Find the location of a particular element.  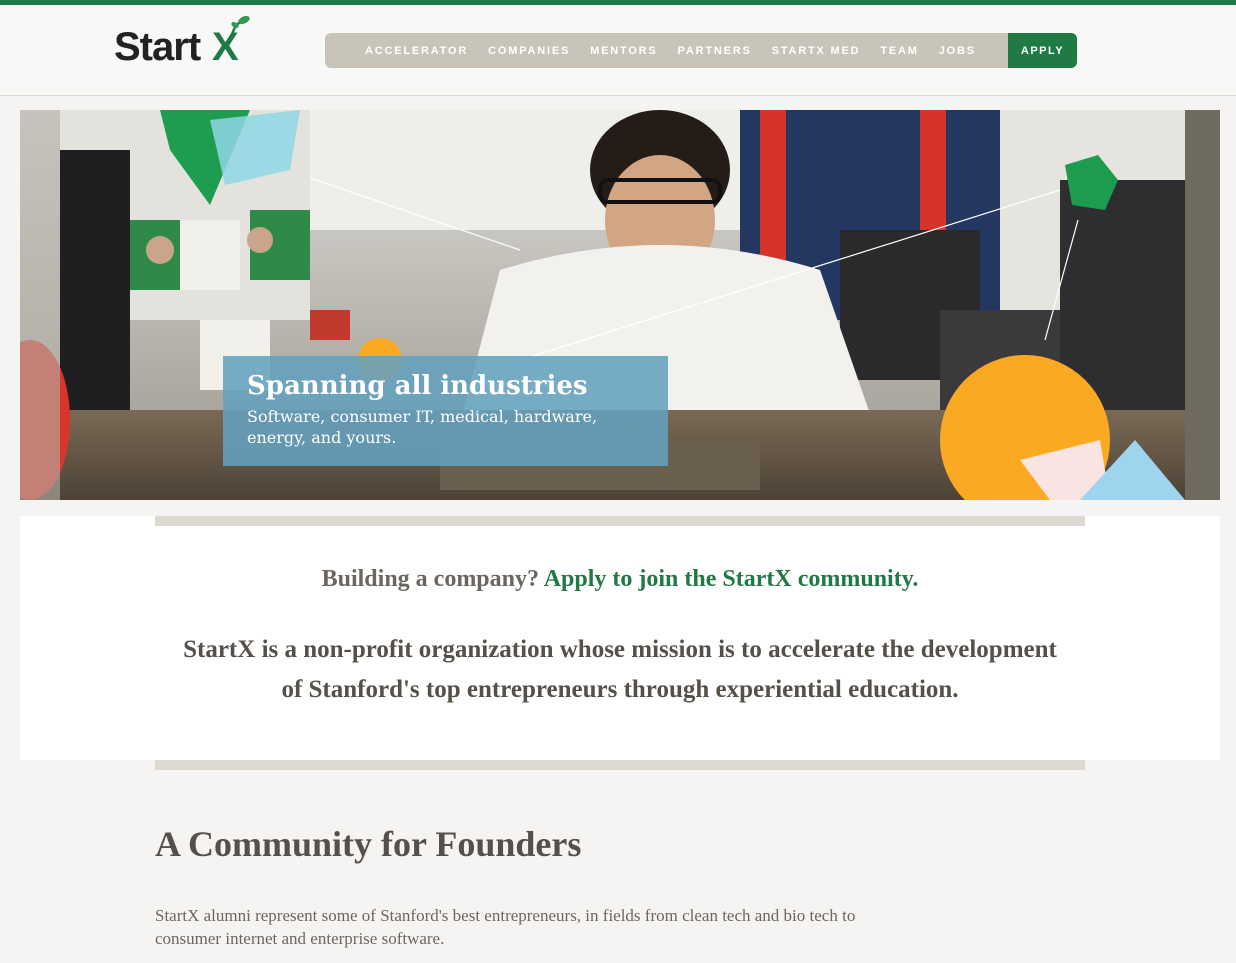

nav-team: TEAM is located at coordinates (899, 51).